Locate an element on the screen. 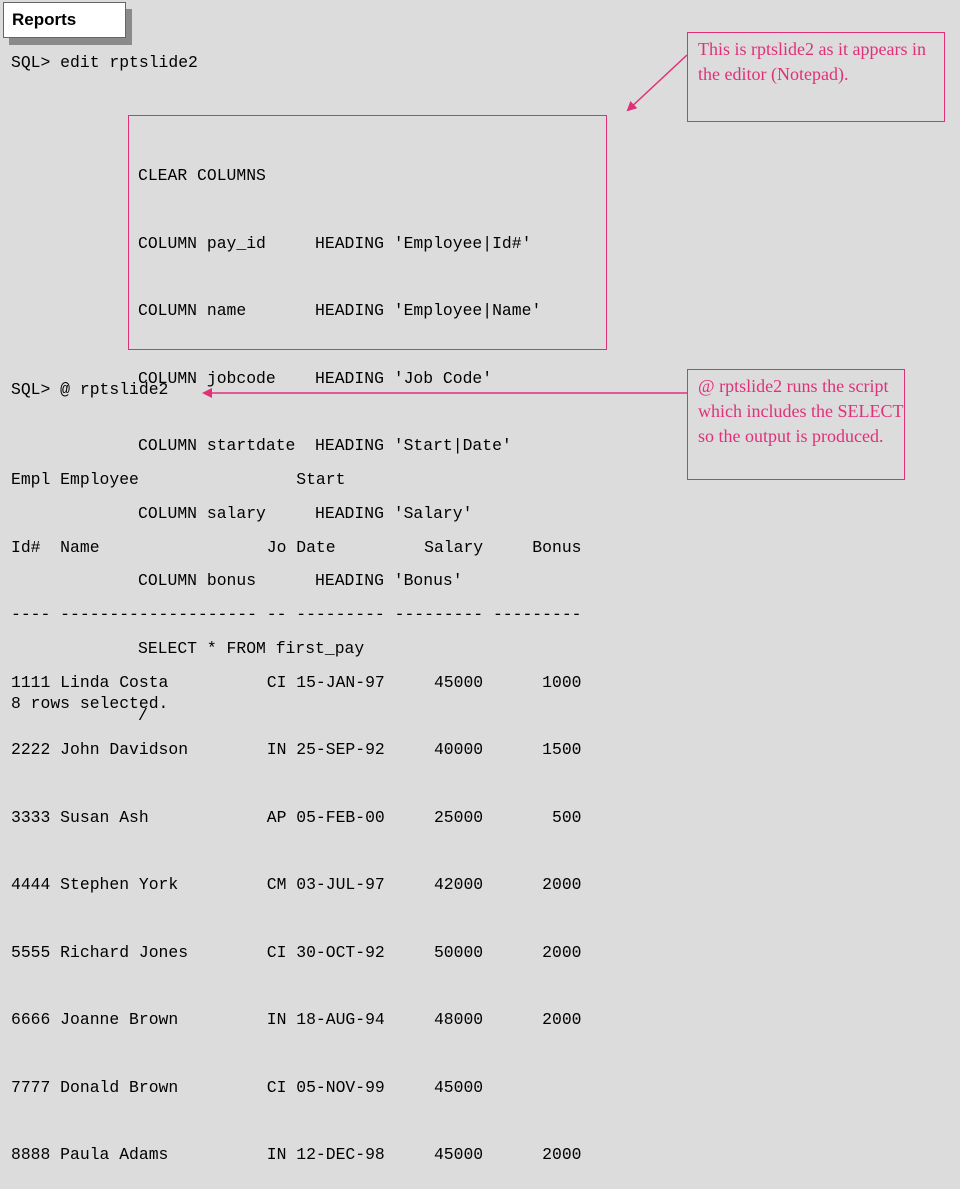 This screenshot has width=960, height=1189. table-row: 7777 Donald Brown CI 05-NOV-99 45000 is located at coordinates (247, 1087).